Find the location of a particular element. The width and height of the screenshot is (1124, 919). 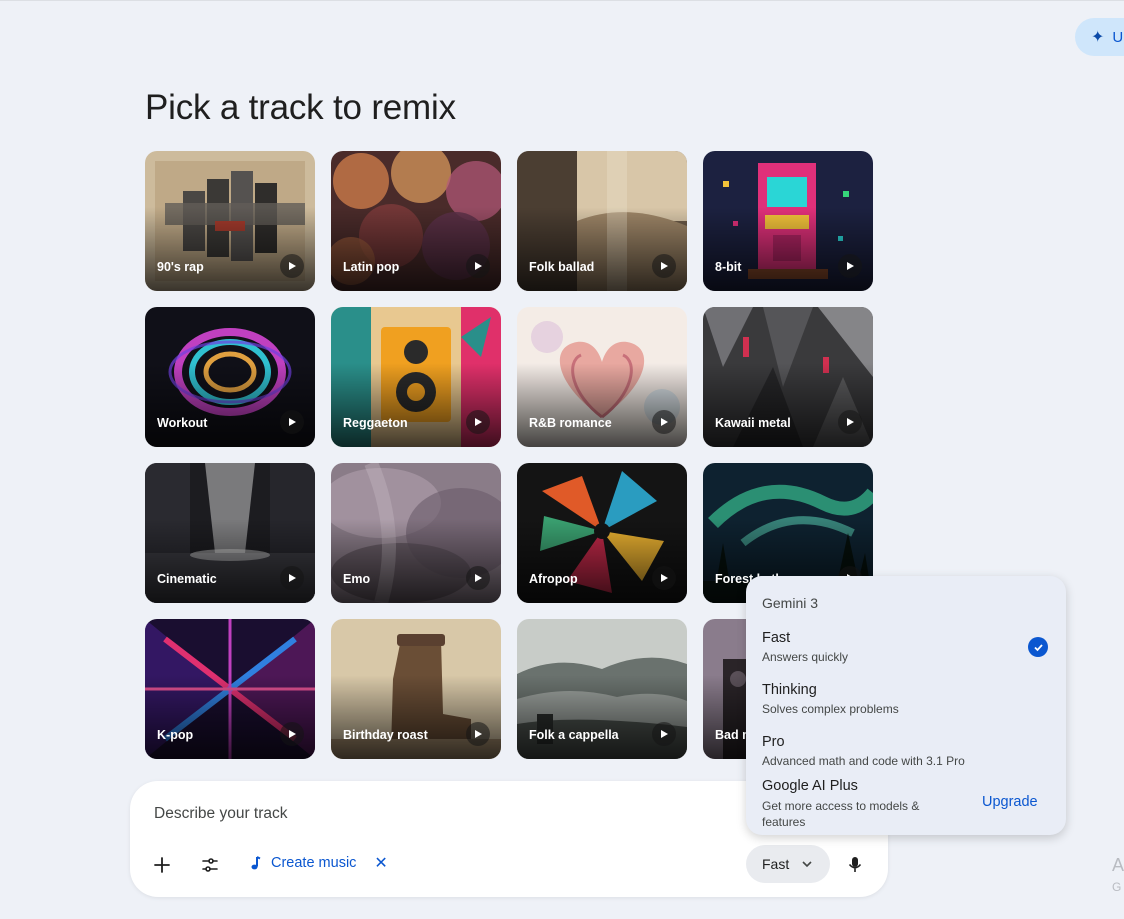

track-label: Birthday roast is located at coordinates (385, 735).